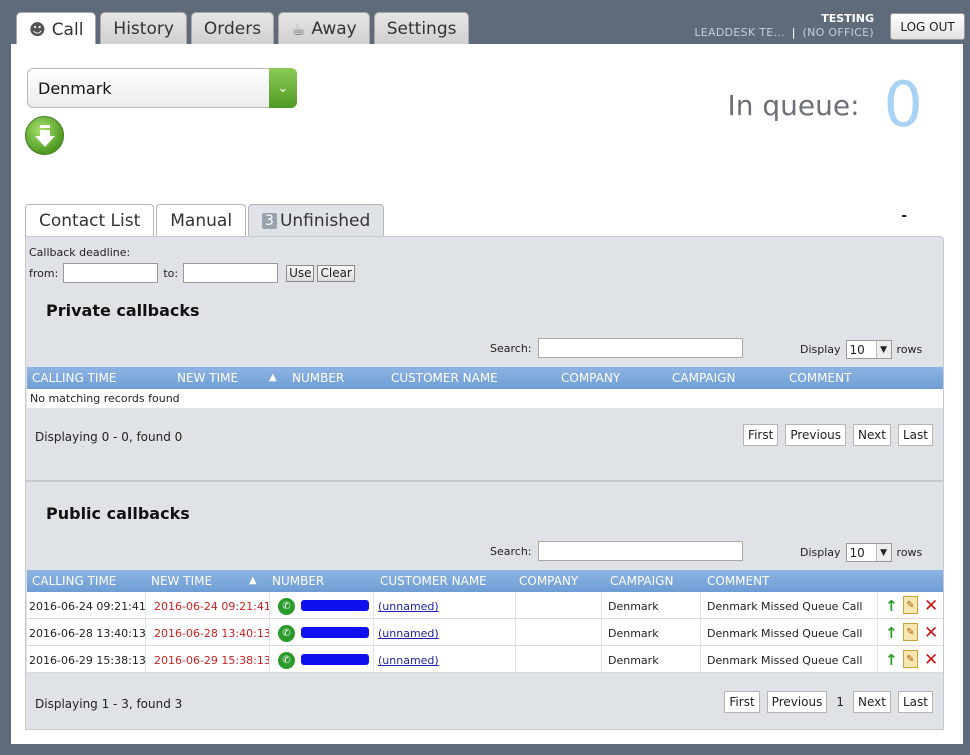 The height and width of the screenshot is (755, 970). I want to click on tab-away-label: Away, so click(334, 29).